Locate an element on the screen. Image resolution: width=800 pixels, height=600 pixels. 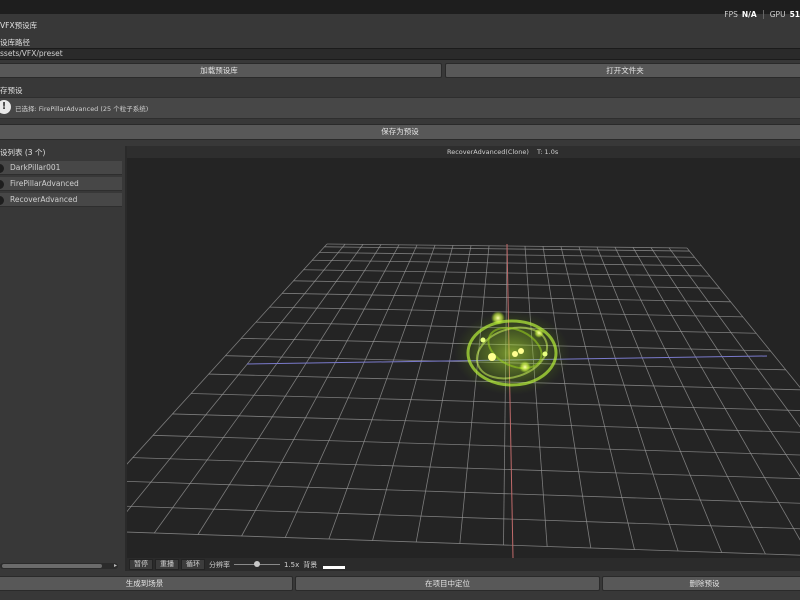
slider-handle is located at coordinates (257, 564).